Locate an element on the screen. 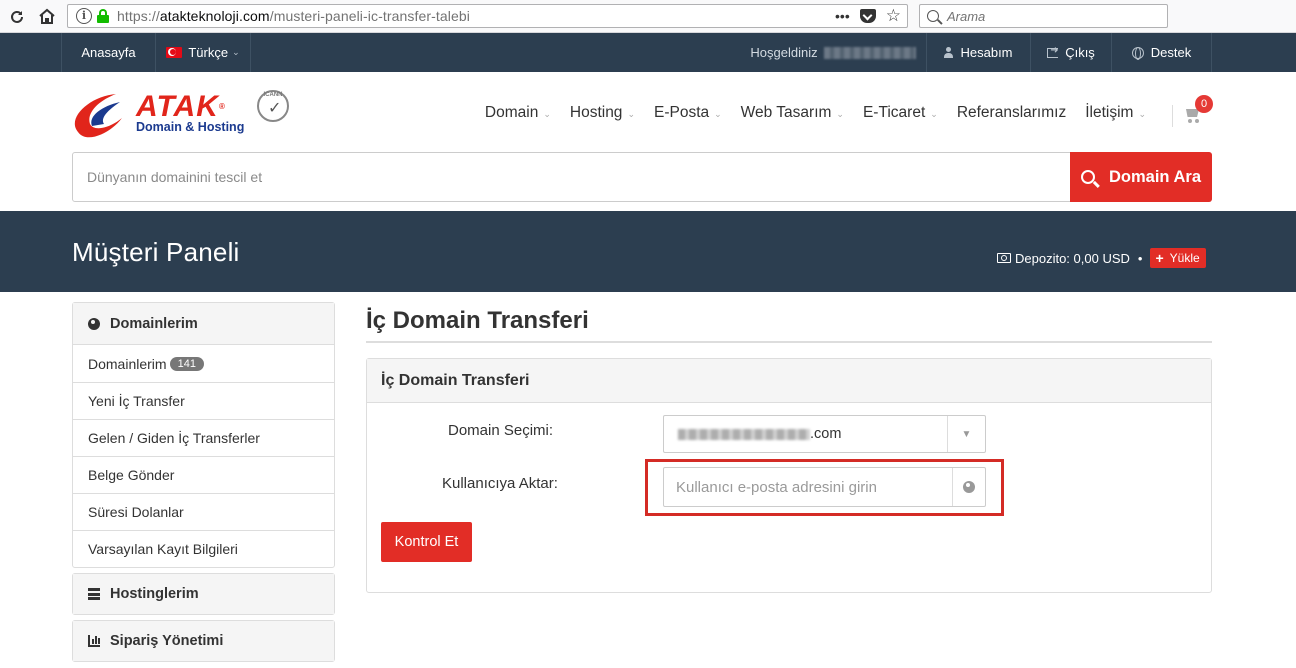 The image size is (1296, 668). plus-icon: + is located at coordinates (1159, 257).